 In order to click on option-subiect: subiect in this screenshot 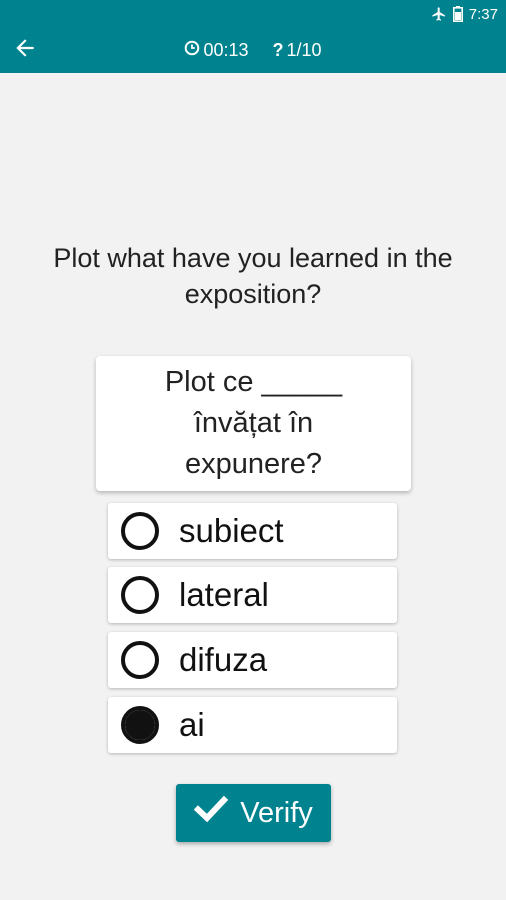, I will do `click(252, 531)`.